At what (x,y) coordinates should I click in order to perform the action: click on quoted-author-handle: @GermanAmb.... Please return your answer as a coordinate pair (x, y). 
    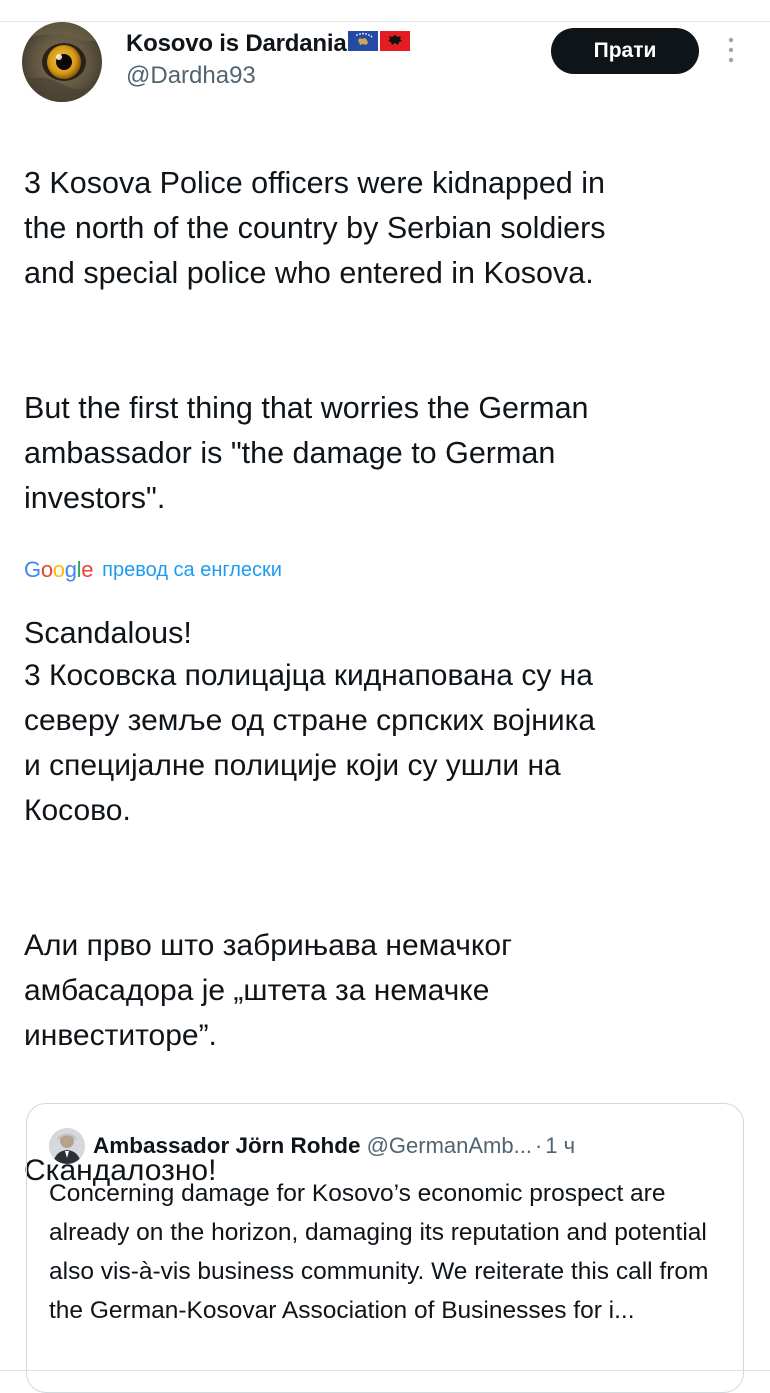
    Looking at the image, I should click on (449, 1146).